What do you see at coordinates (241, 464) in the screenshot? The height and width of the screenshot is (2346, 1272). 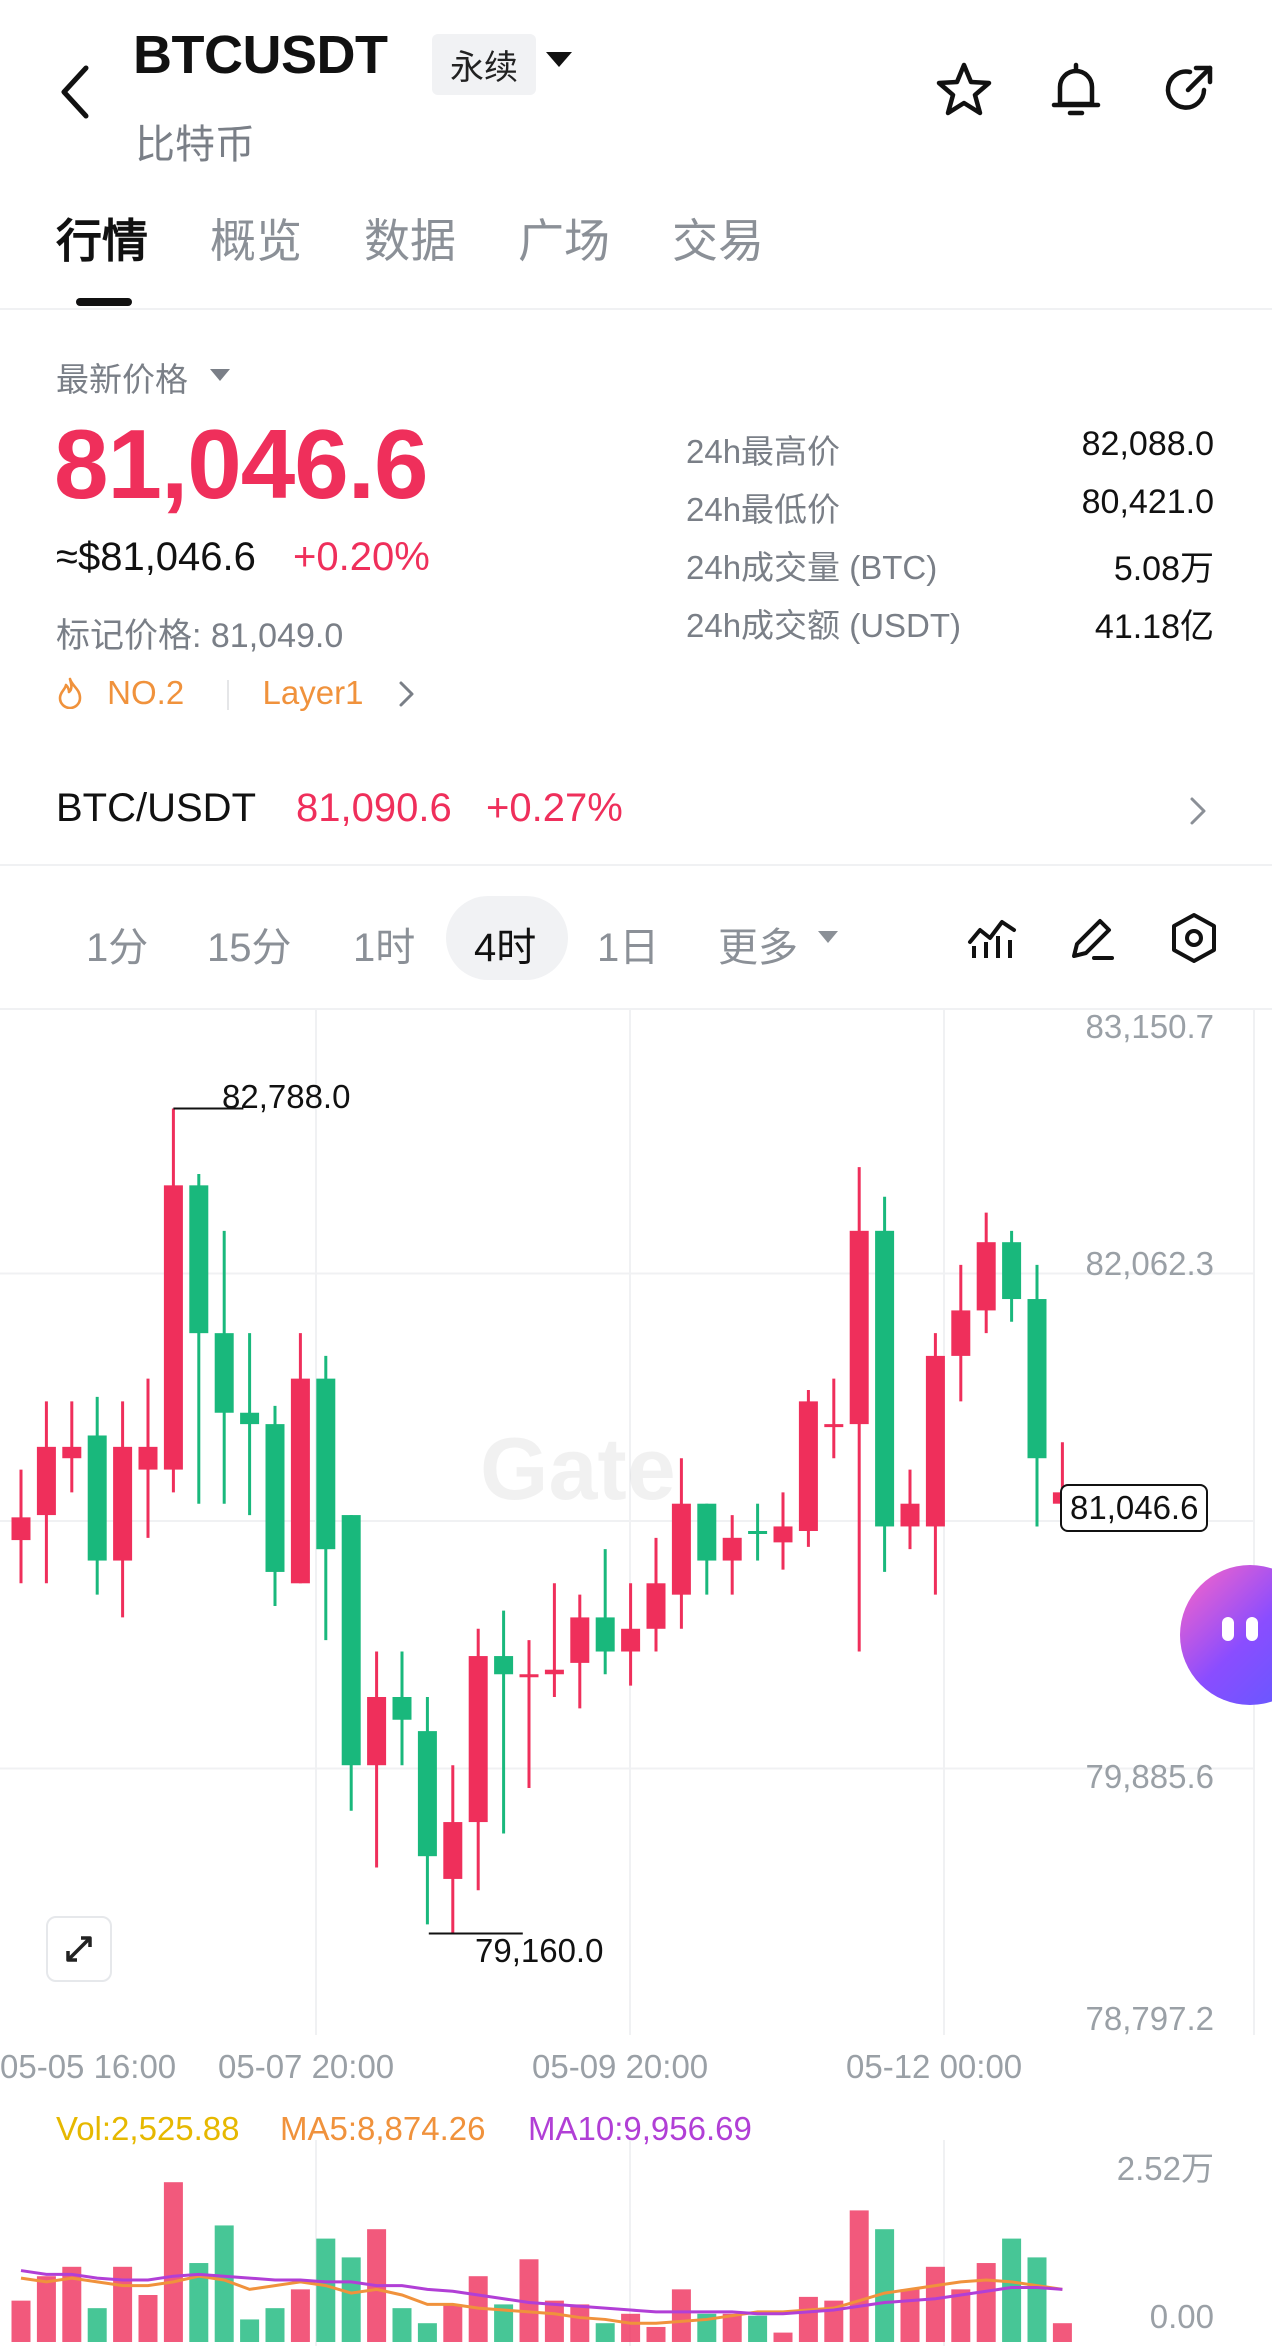 I see `last-price: 81,046.6` at bounding box center [241, 464].